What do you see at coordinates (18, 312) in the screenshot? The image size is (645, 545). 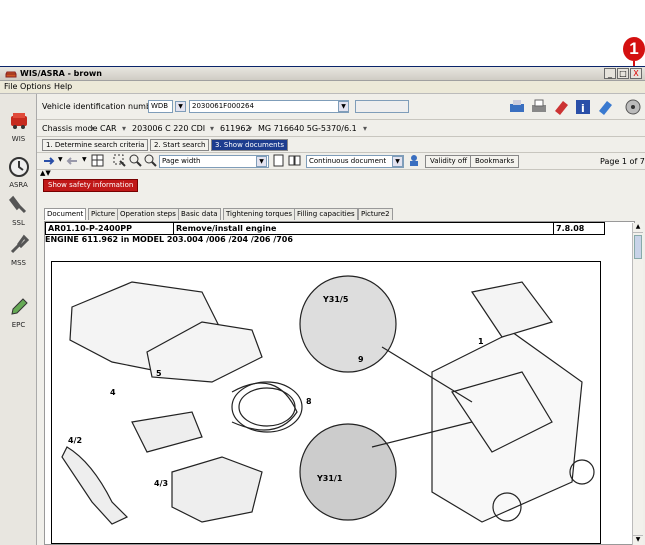 I see `sidebar-item-epc: EPC` at bounding box center [18, 312].